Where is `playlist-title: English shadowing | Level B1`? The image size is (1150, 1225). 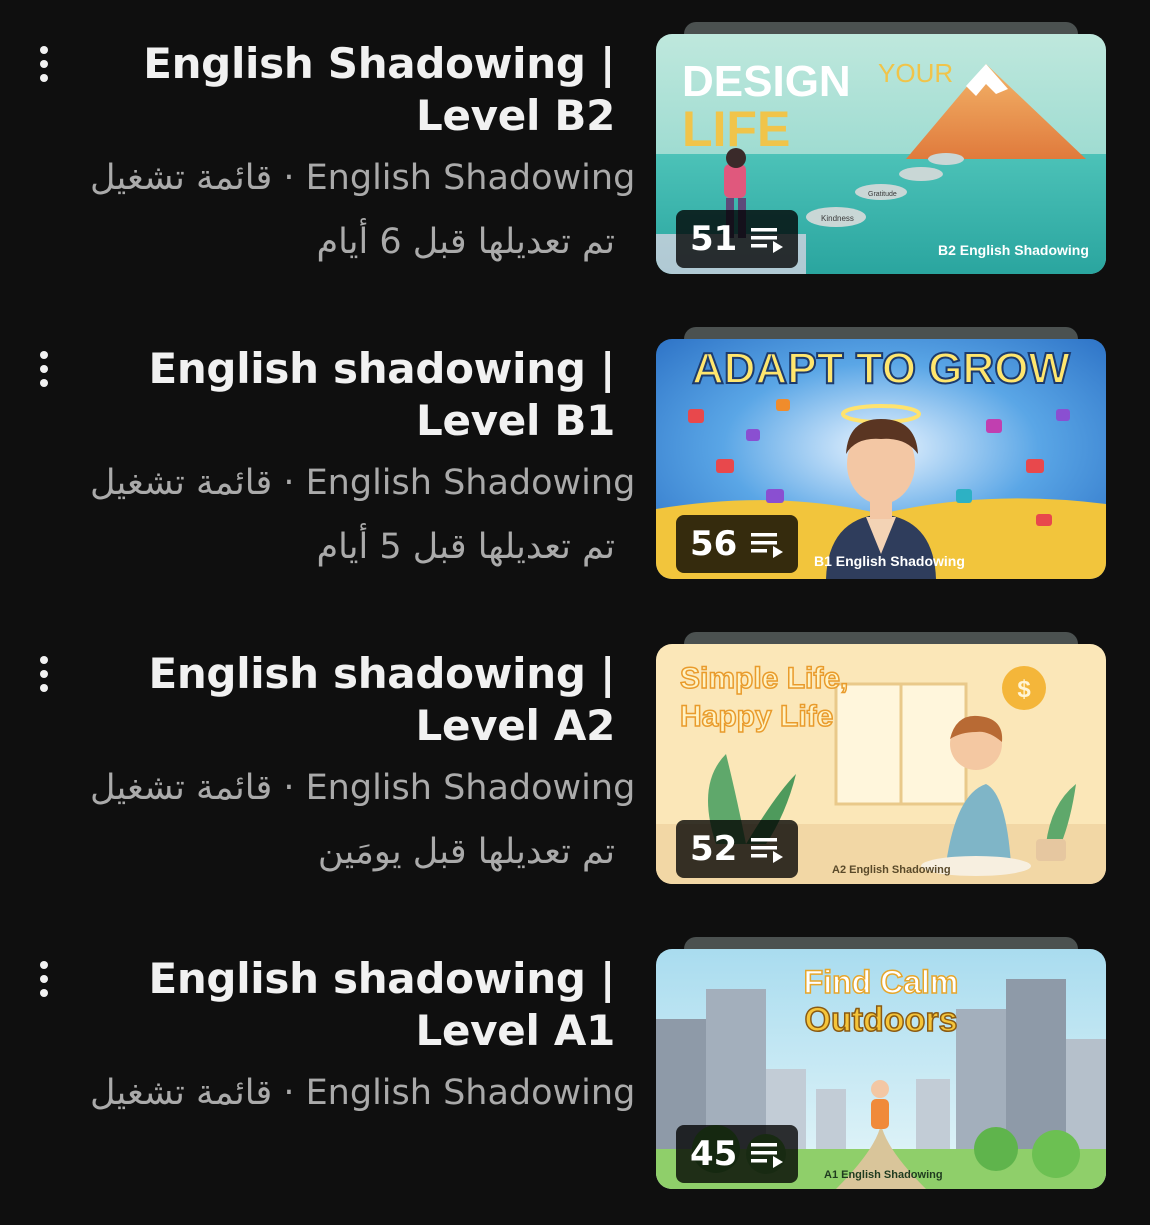 playlist-title: English shadowing | Level B1 is located at coordinates (352, 395).